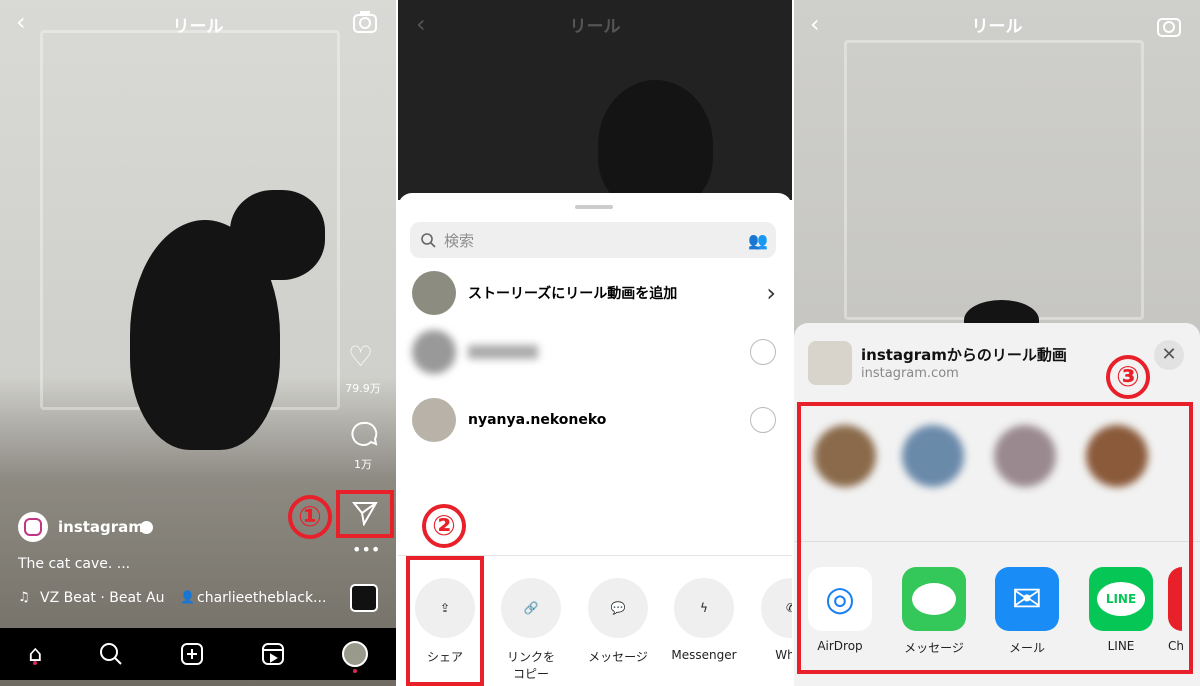 This screenshot has height=686, width=1200. I want to click on sheet-handle, so click(594, 207).